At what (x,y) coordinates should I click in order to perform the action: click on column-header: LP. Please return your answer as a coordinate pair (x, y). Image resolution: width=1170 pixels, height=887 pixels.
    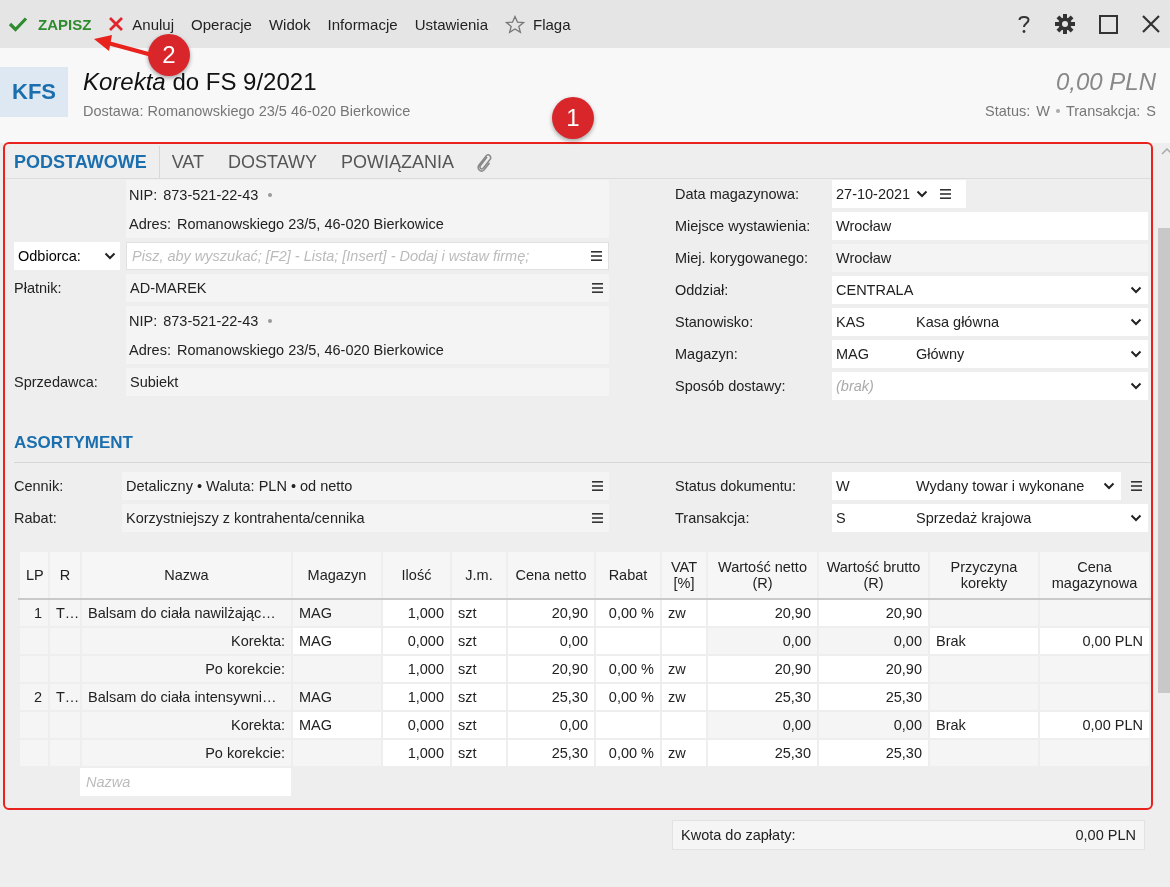
    Looking at the image, I should click on (34, 575).